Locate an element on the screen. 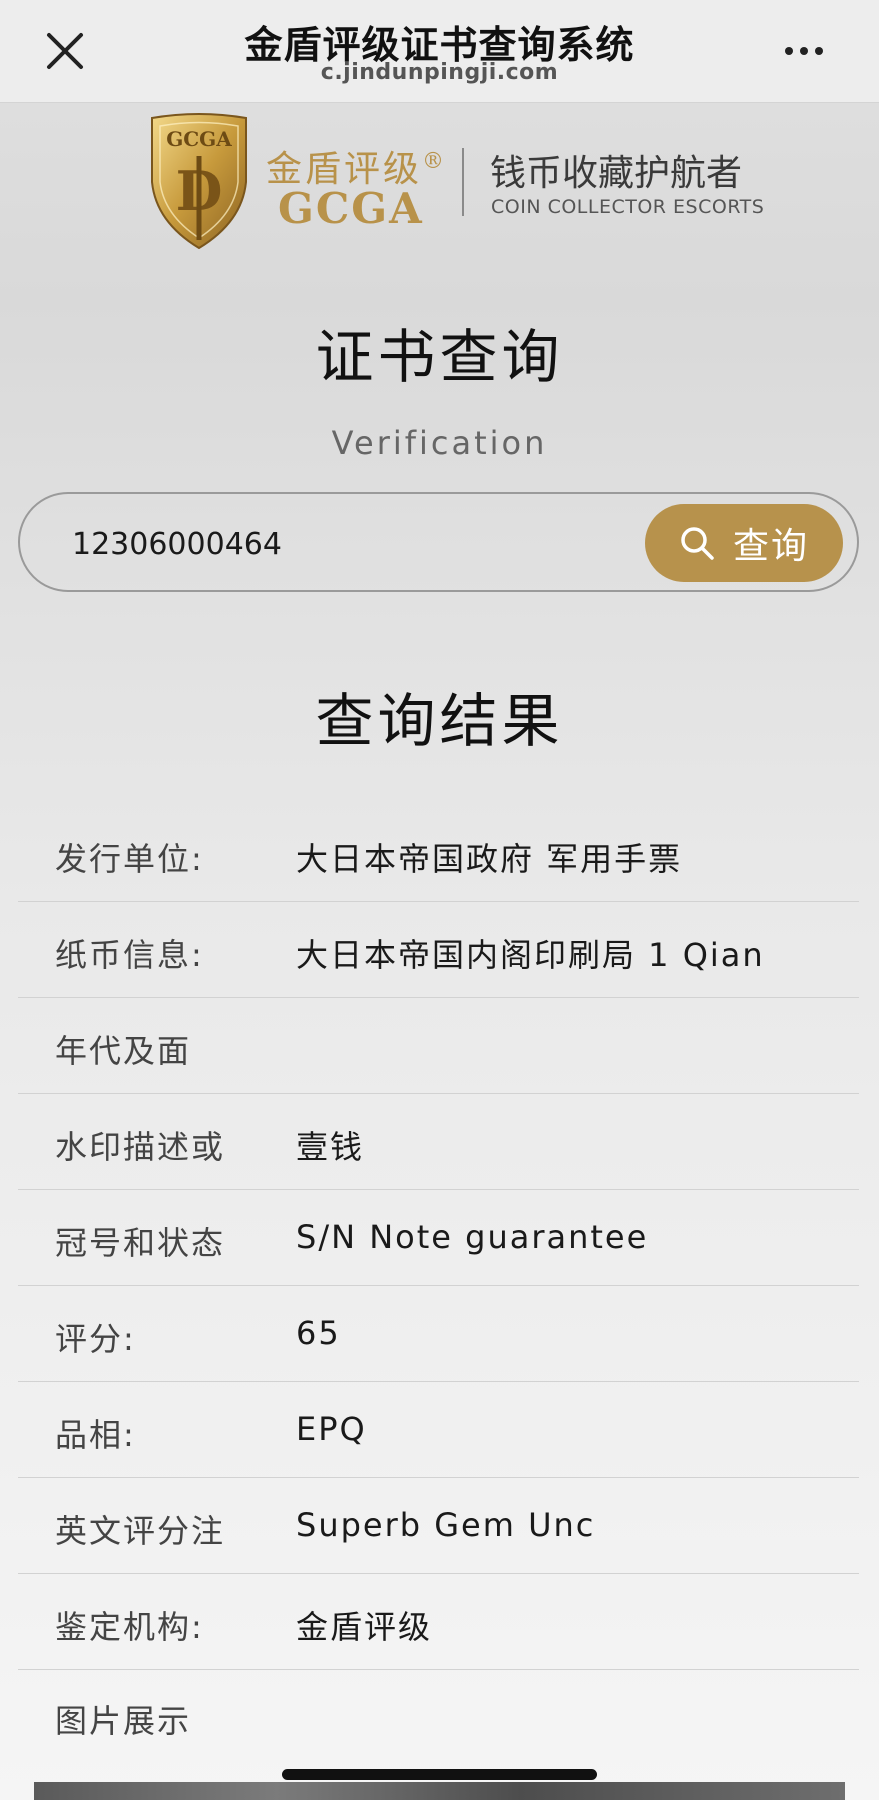 The image size is (879, 1800). gcga-shield-logo-icon: GCGA D is located at coordinates (199, 181).